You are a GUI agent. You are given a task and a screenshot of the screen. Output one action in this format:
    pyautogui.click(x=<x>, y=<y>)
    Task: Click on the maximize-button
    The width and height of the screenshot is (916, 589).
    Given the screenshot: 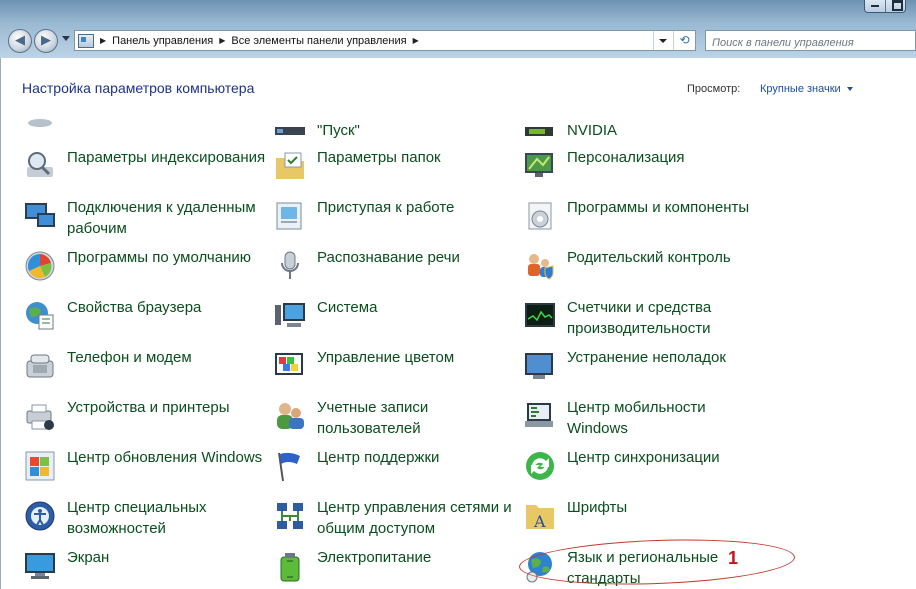 What is the action you would take?
    pyautogui.click(x=895, y=6)
    